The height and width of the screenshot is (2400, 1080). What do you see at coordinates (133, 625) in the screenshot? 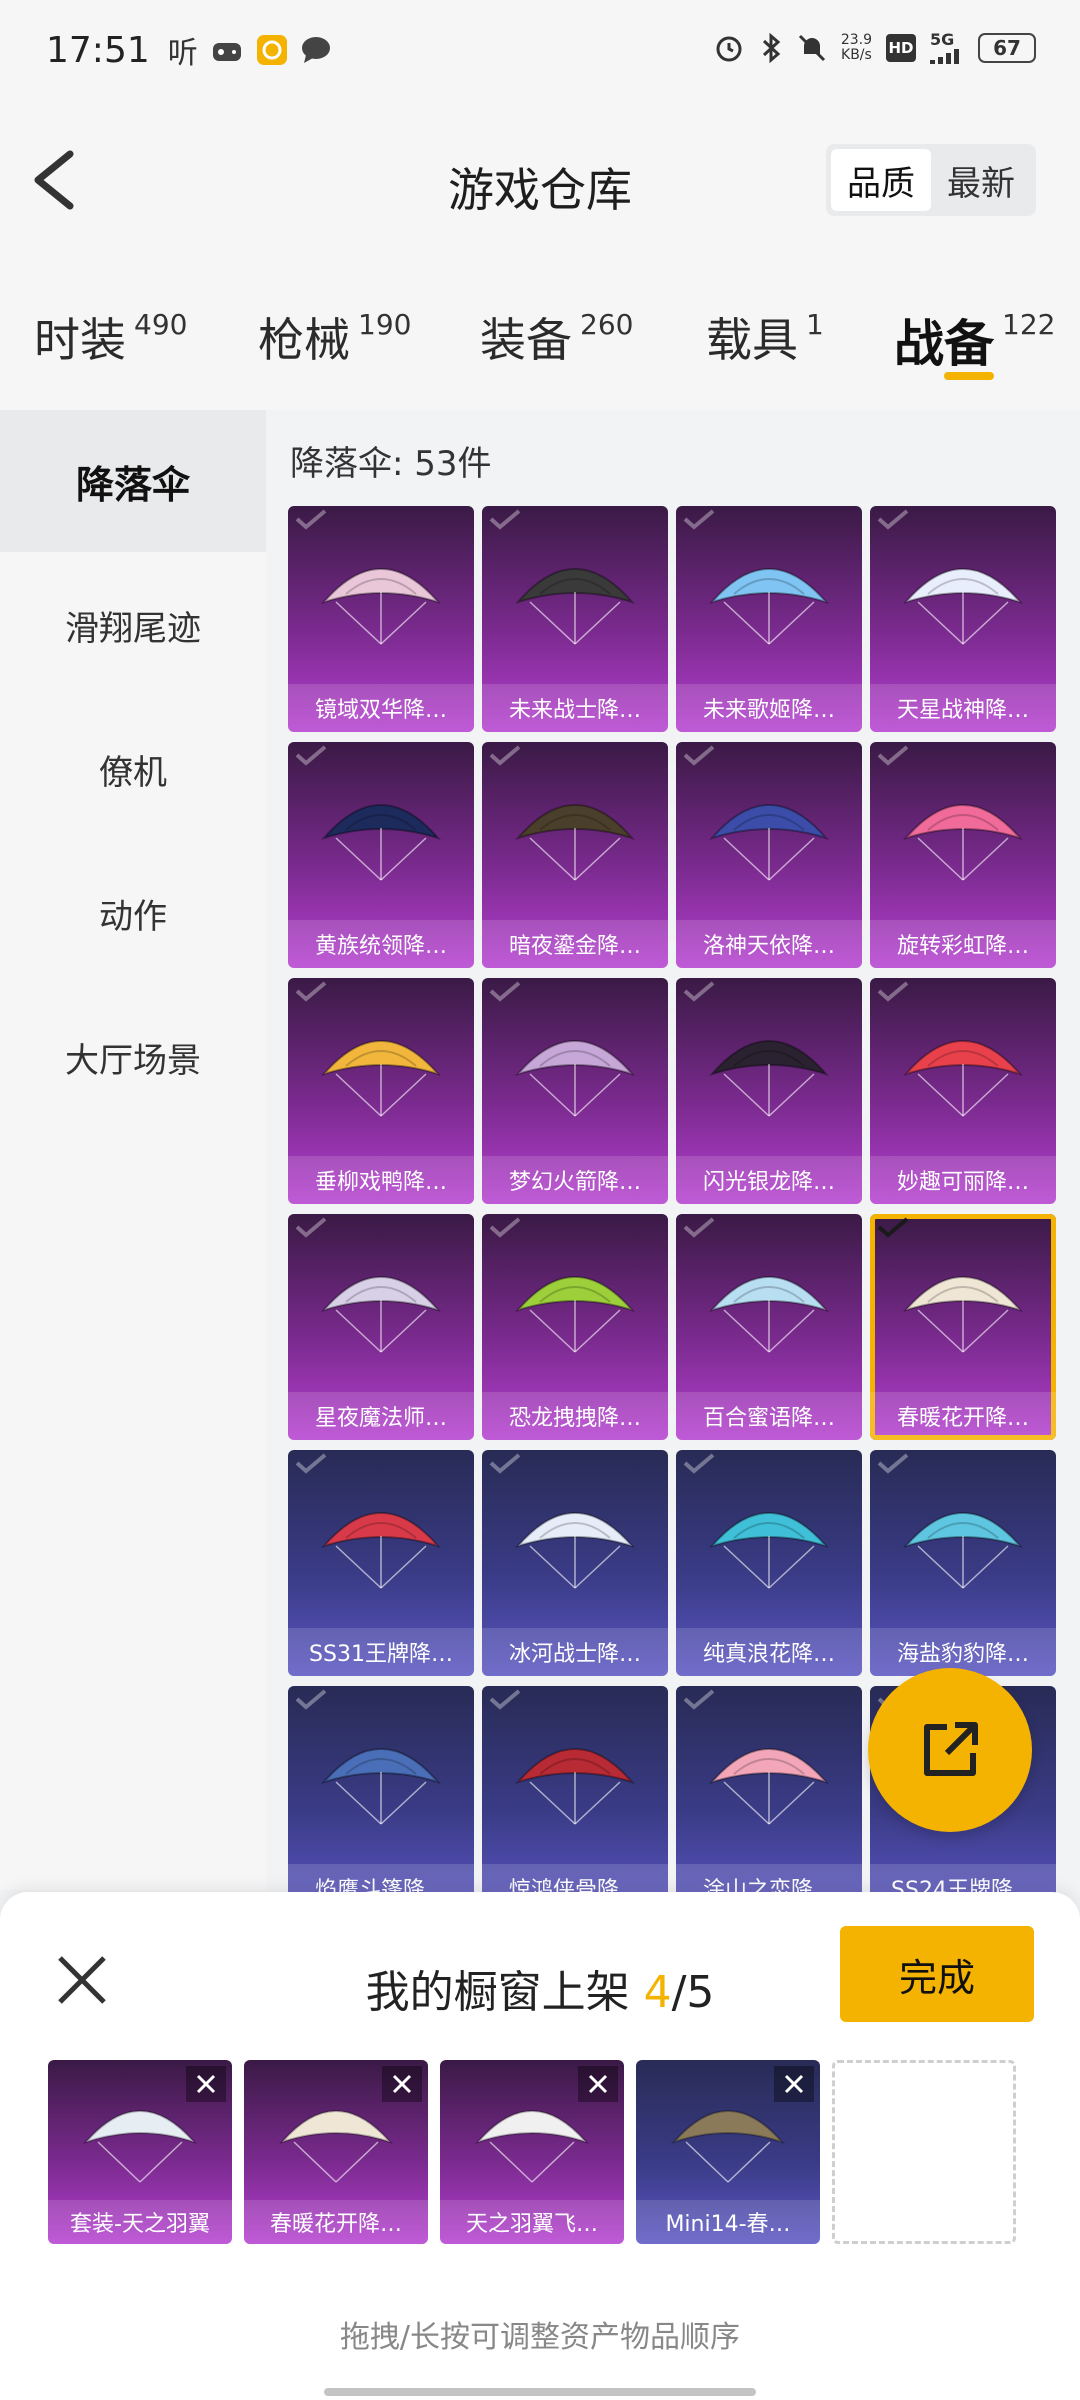
I see `sidebar-item-glide-trail: 滑翔尾迹` at bounding box center [133, 625].